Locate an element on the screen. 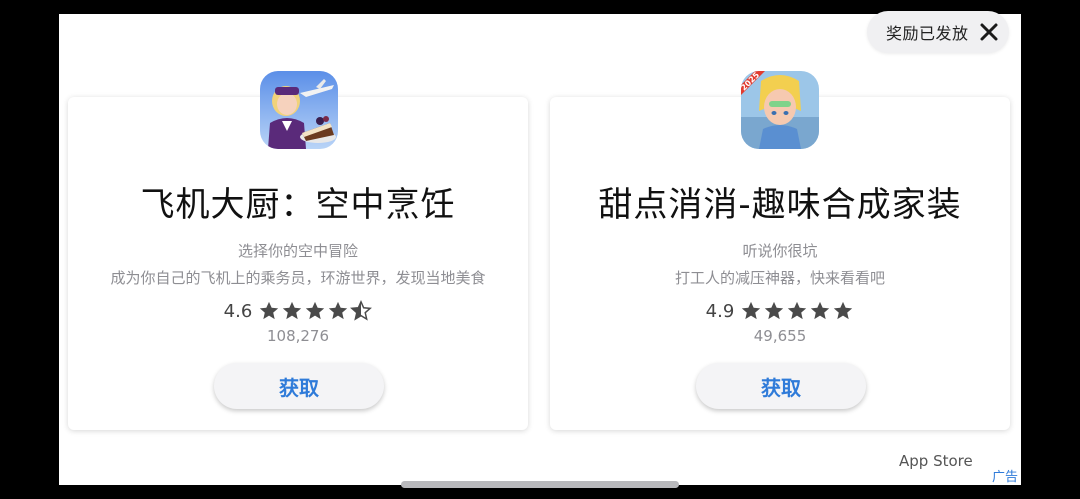 This screenshot has width=1080, height=499. dessert-match-app-icon: 2025 is located at coordinates (780, 110).